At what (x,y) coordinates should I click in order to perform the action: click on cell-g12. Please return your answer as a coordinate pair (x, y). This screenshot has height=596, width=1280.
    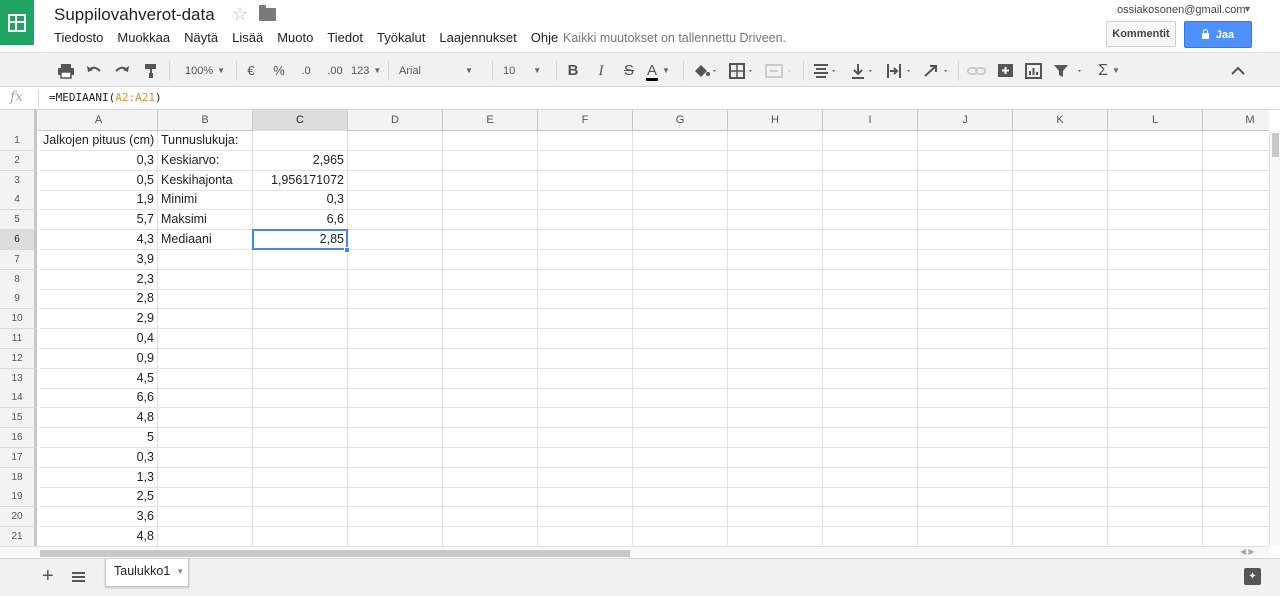
    Looking at the image, I should click on (680, 358).